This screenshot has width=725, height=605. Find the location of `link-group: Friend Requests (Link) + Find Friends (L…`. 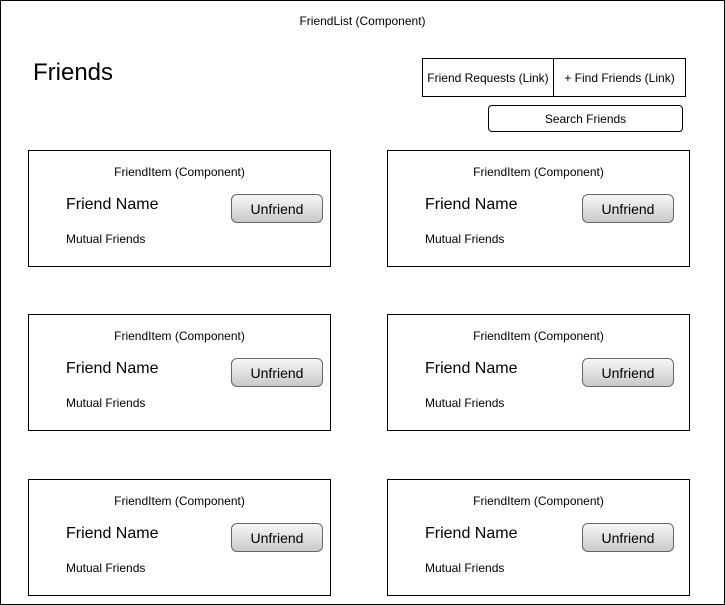

link-group: Friend Requests (Link) + Find Friends (L… is located at coordinates (554, 77).